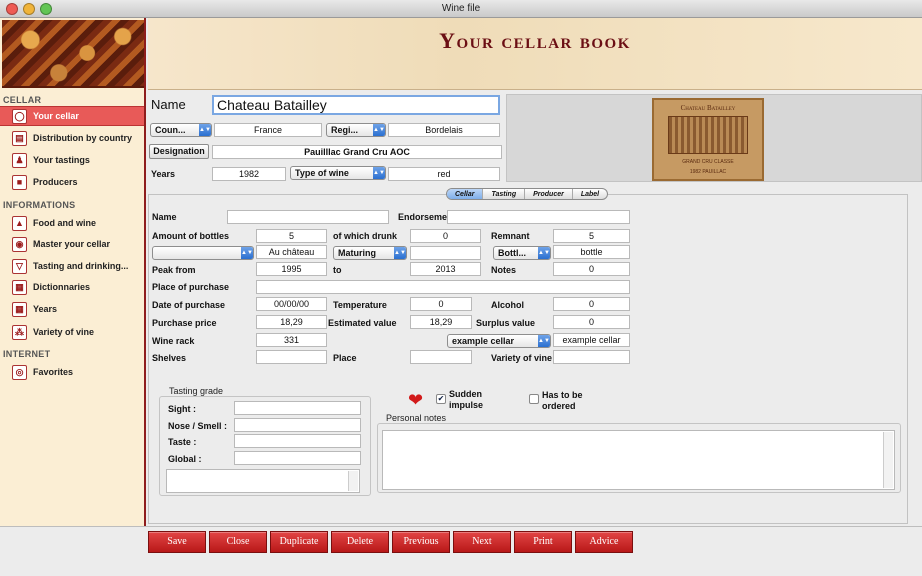 This screenshot has height=576, width=922. What do you see at coordinates (268, 130) in the screenshot?
I see `country-field: France` at bounding box center [268, 130].